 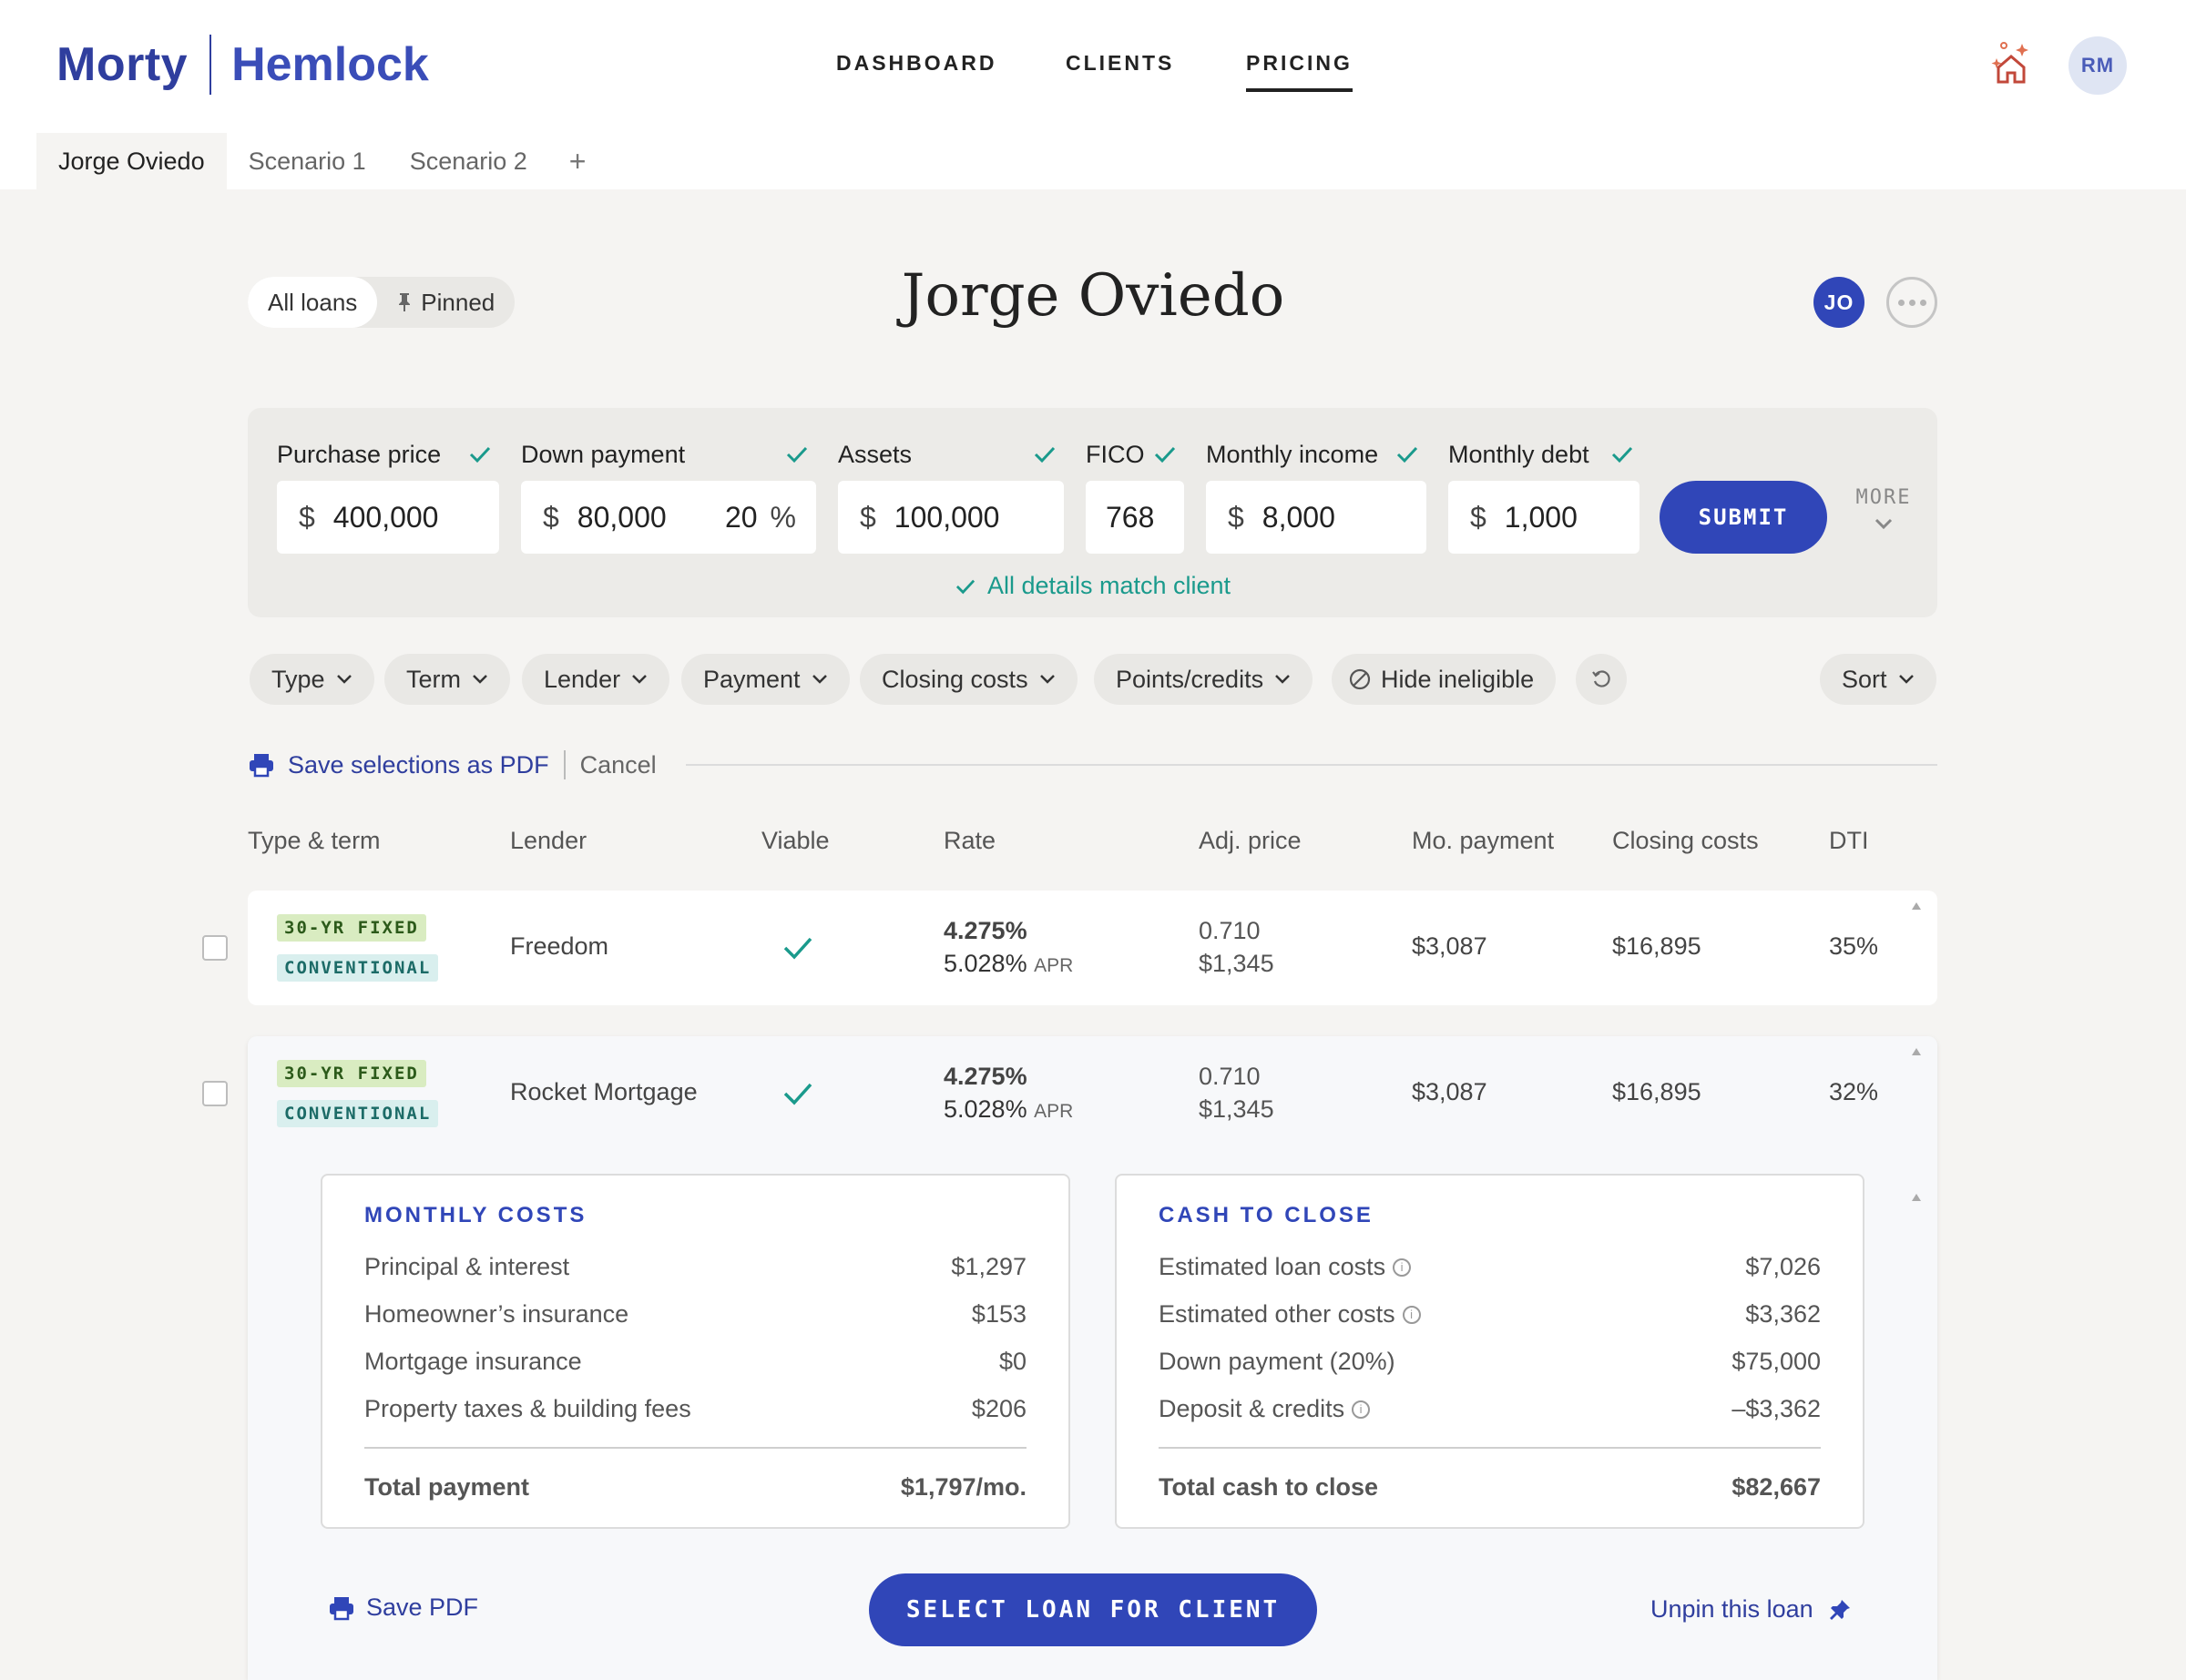 What do you see at coordinates (307, 517) in the screenshot?
I see `currency-symbol: $` at bounding box center [307, 517].